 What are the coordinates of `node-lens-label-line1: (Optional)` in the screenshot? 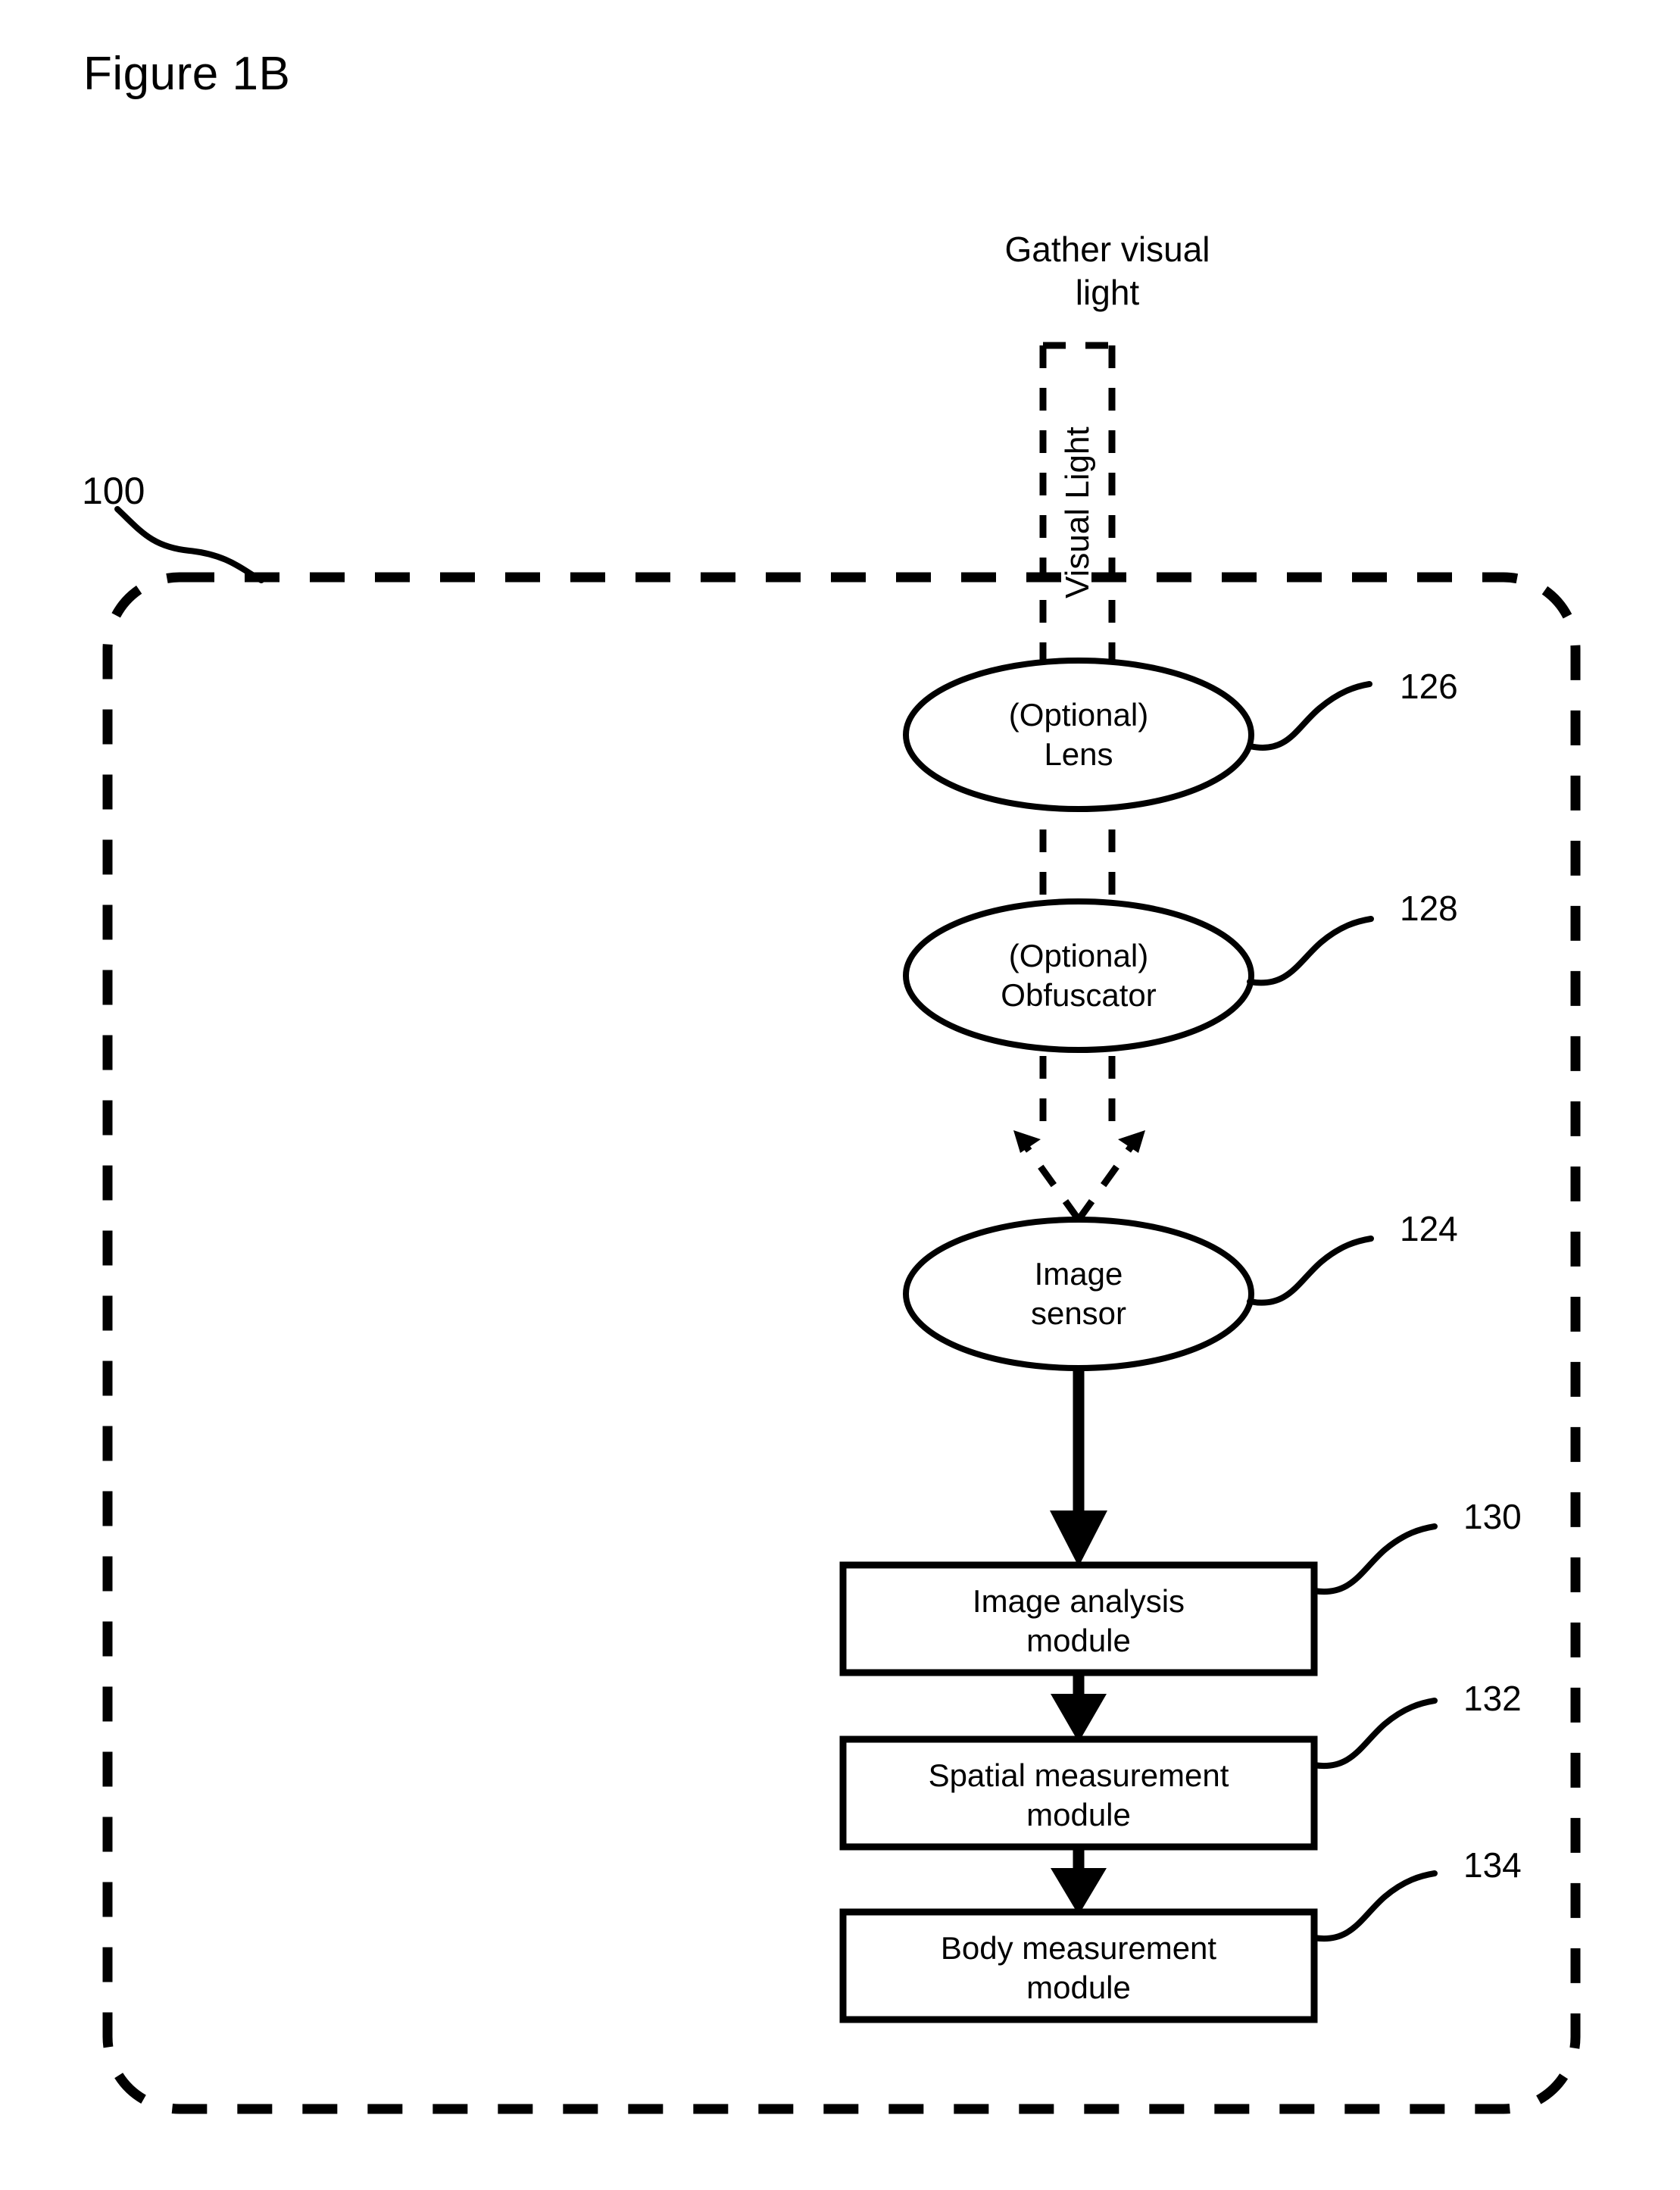 It's located at (1078, 715).